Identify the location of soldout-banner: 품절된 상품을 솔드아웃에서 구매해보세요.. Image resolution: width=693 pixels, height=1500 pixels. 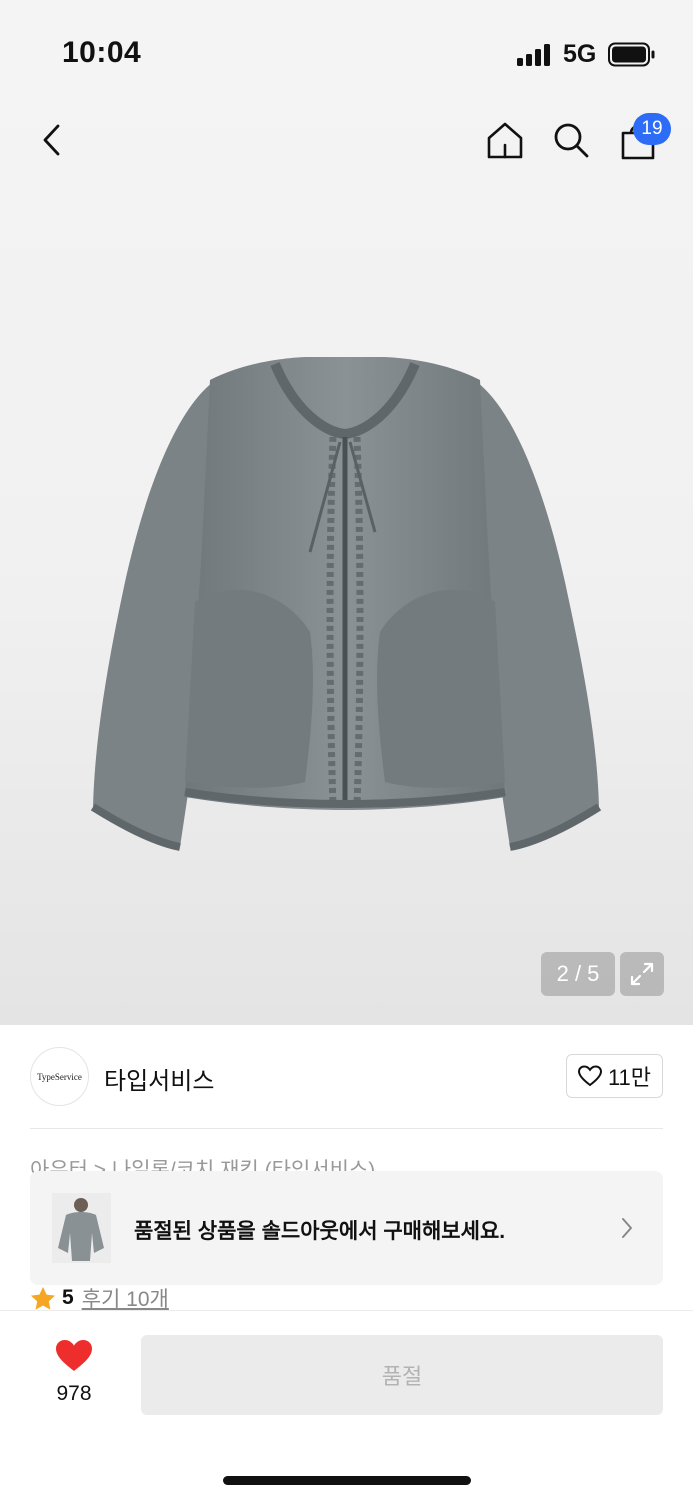
(346, 1228).